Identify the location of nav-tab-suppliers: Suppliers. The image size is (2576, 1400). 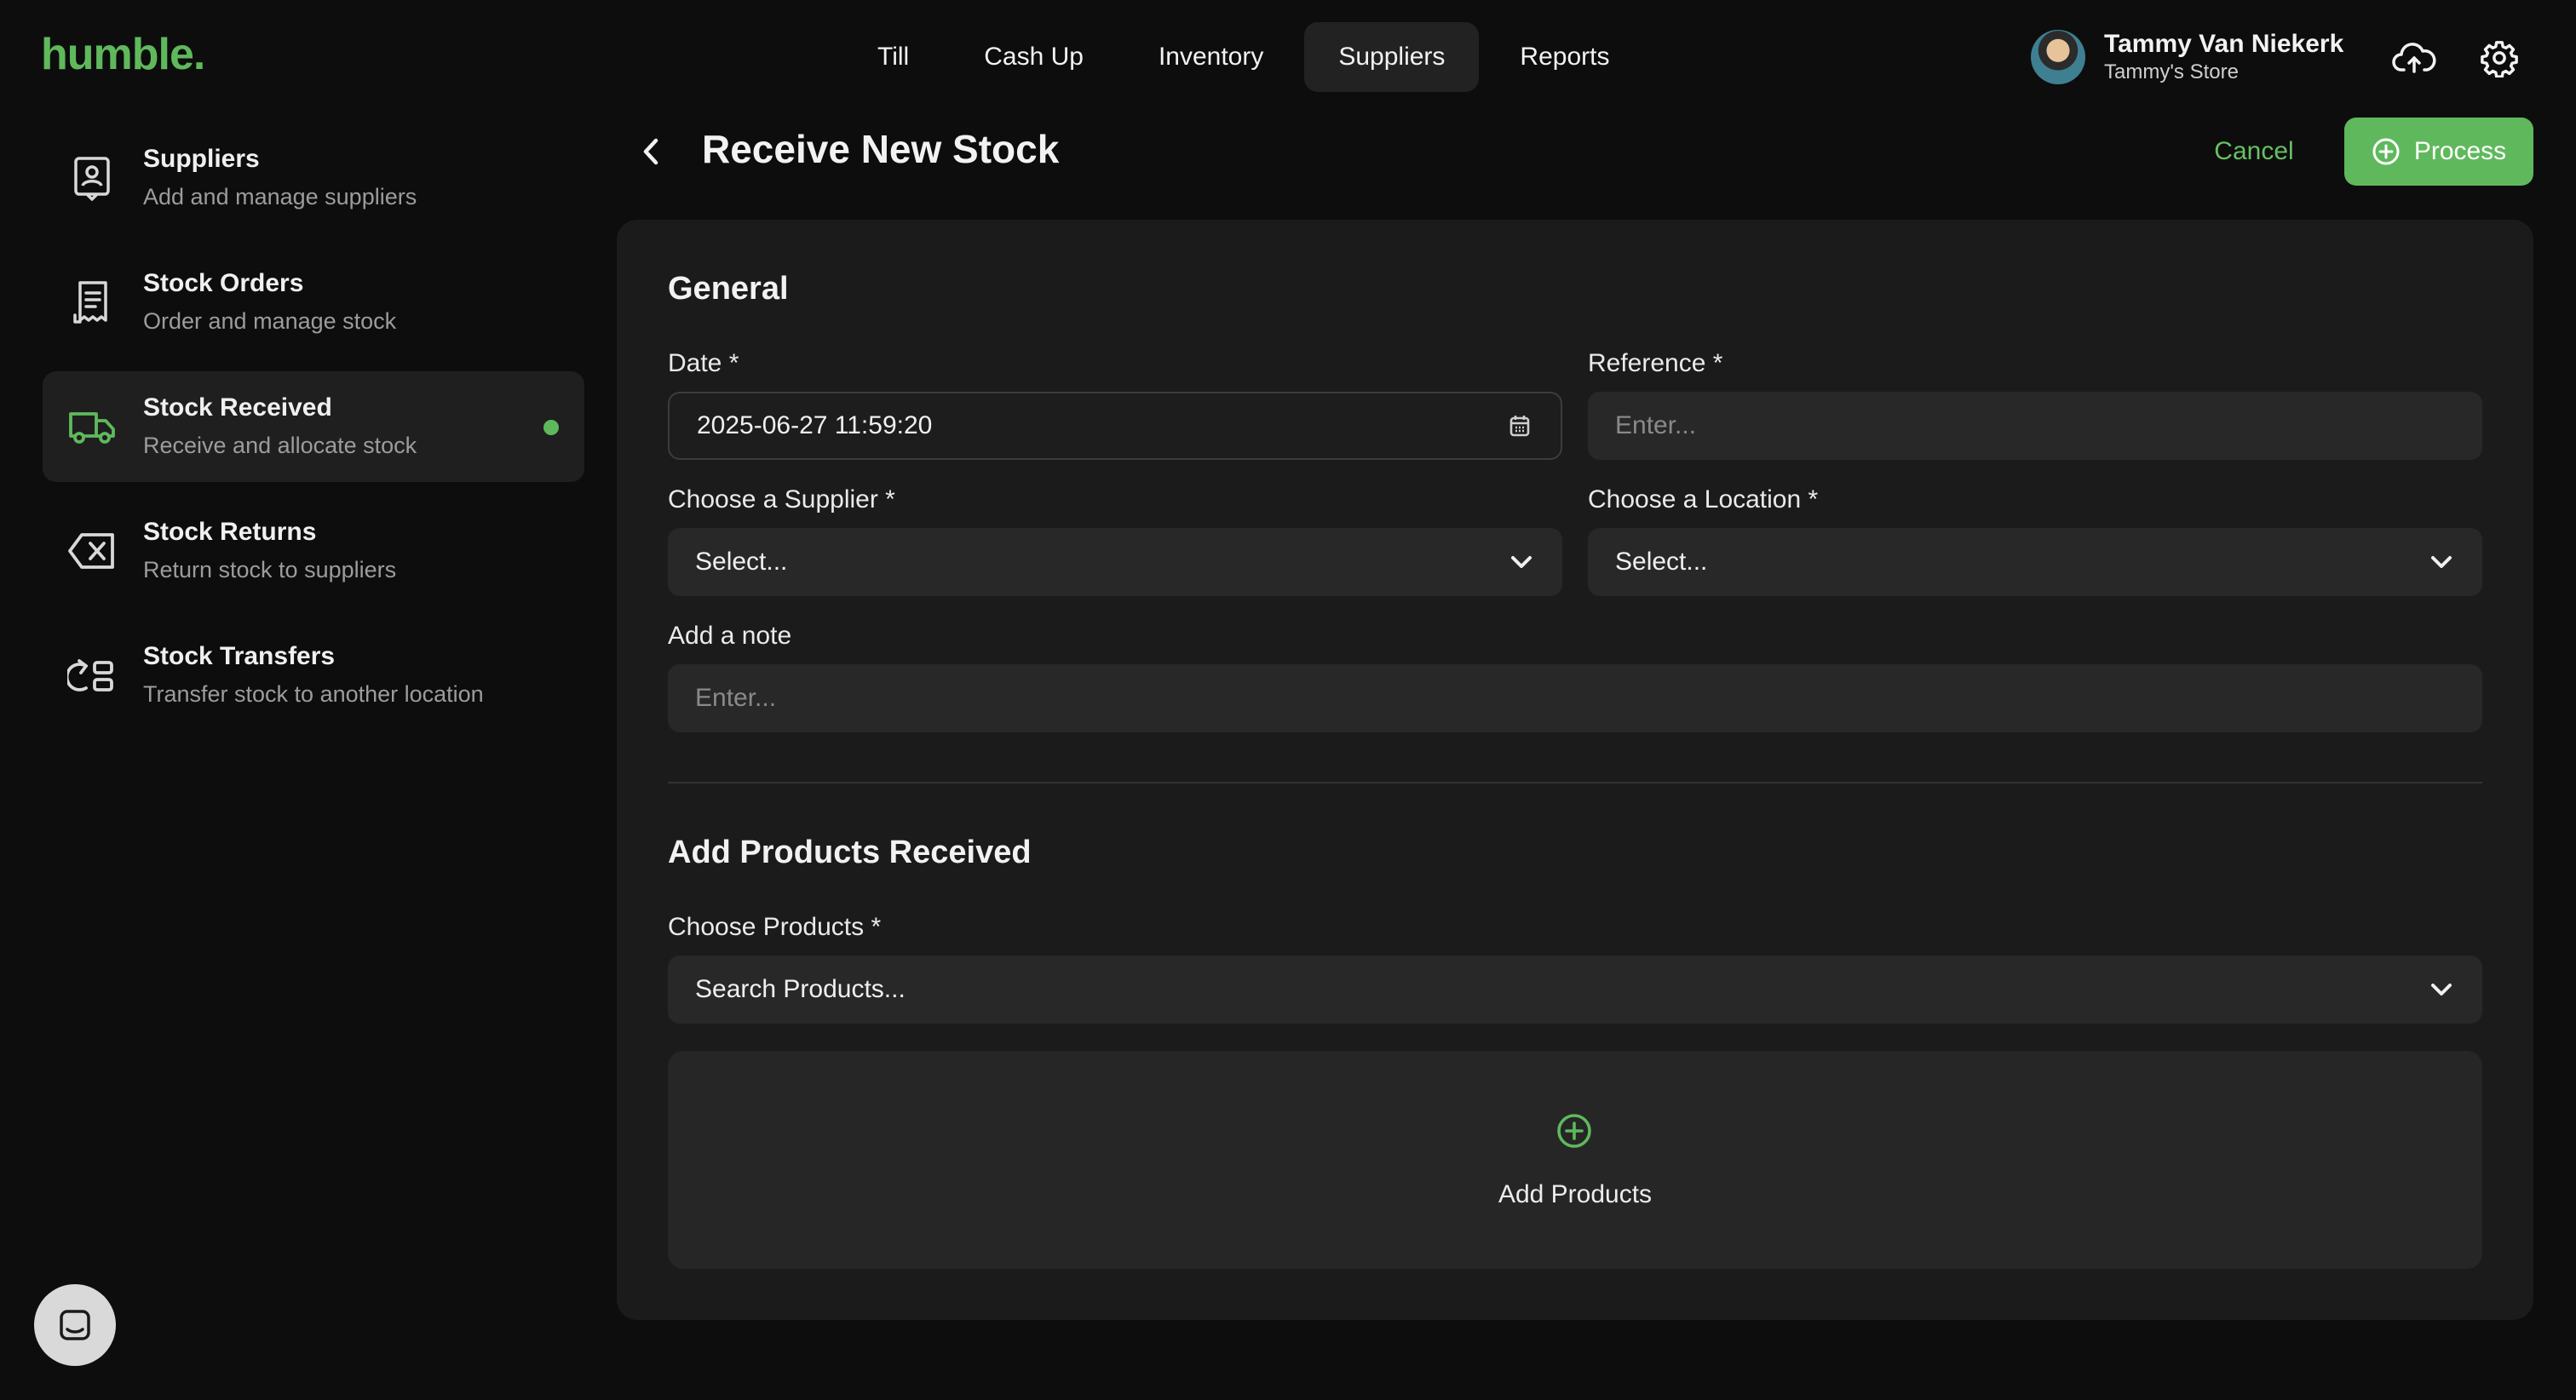
(1392, 57).